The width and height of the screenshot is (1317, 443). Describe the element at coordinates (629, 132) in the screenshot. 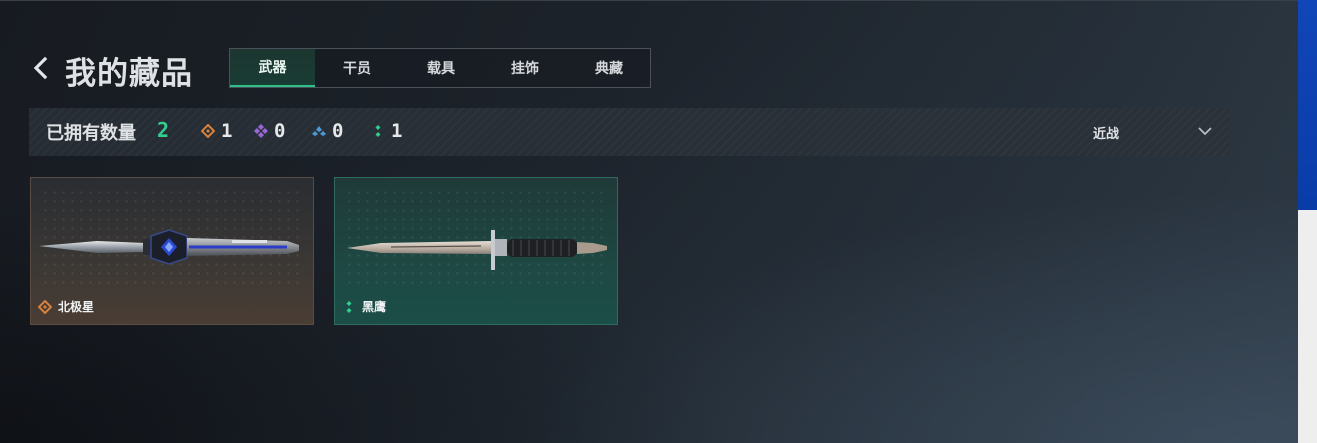

I see `filter-bar: 已拥有数量 2 1 0 0 1 近战` at that location.